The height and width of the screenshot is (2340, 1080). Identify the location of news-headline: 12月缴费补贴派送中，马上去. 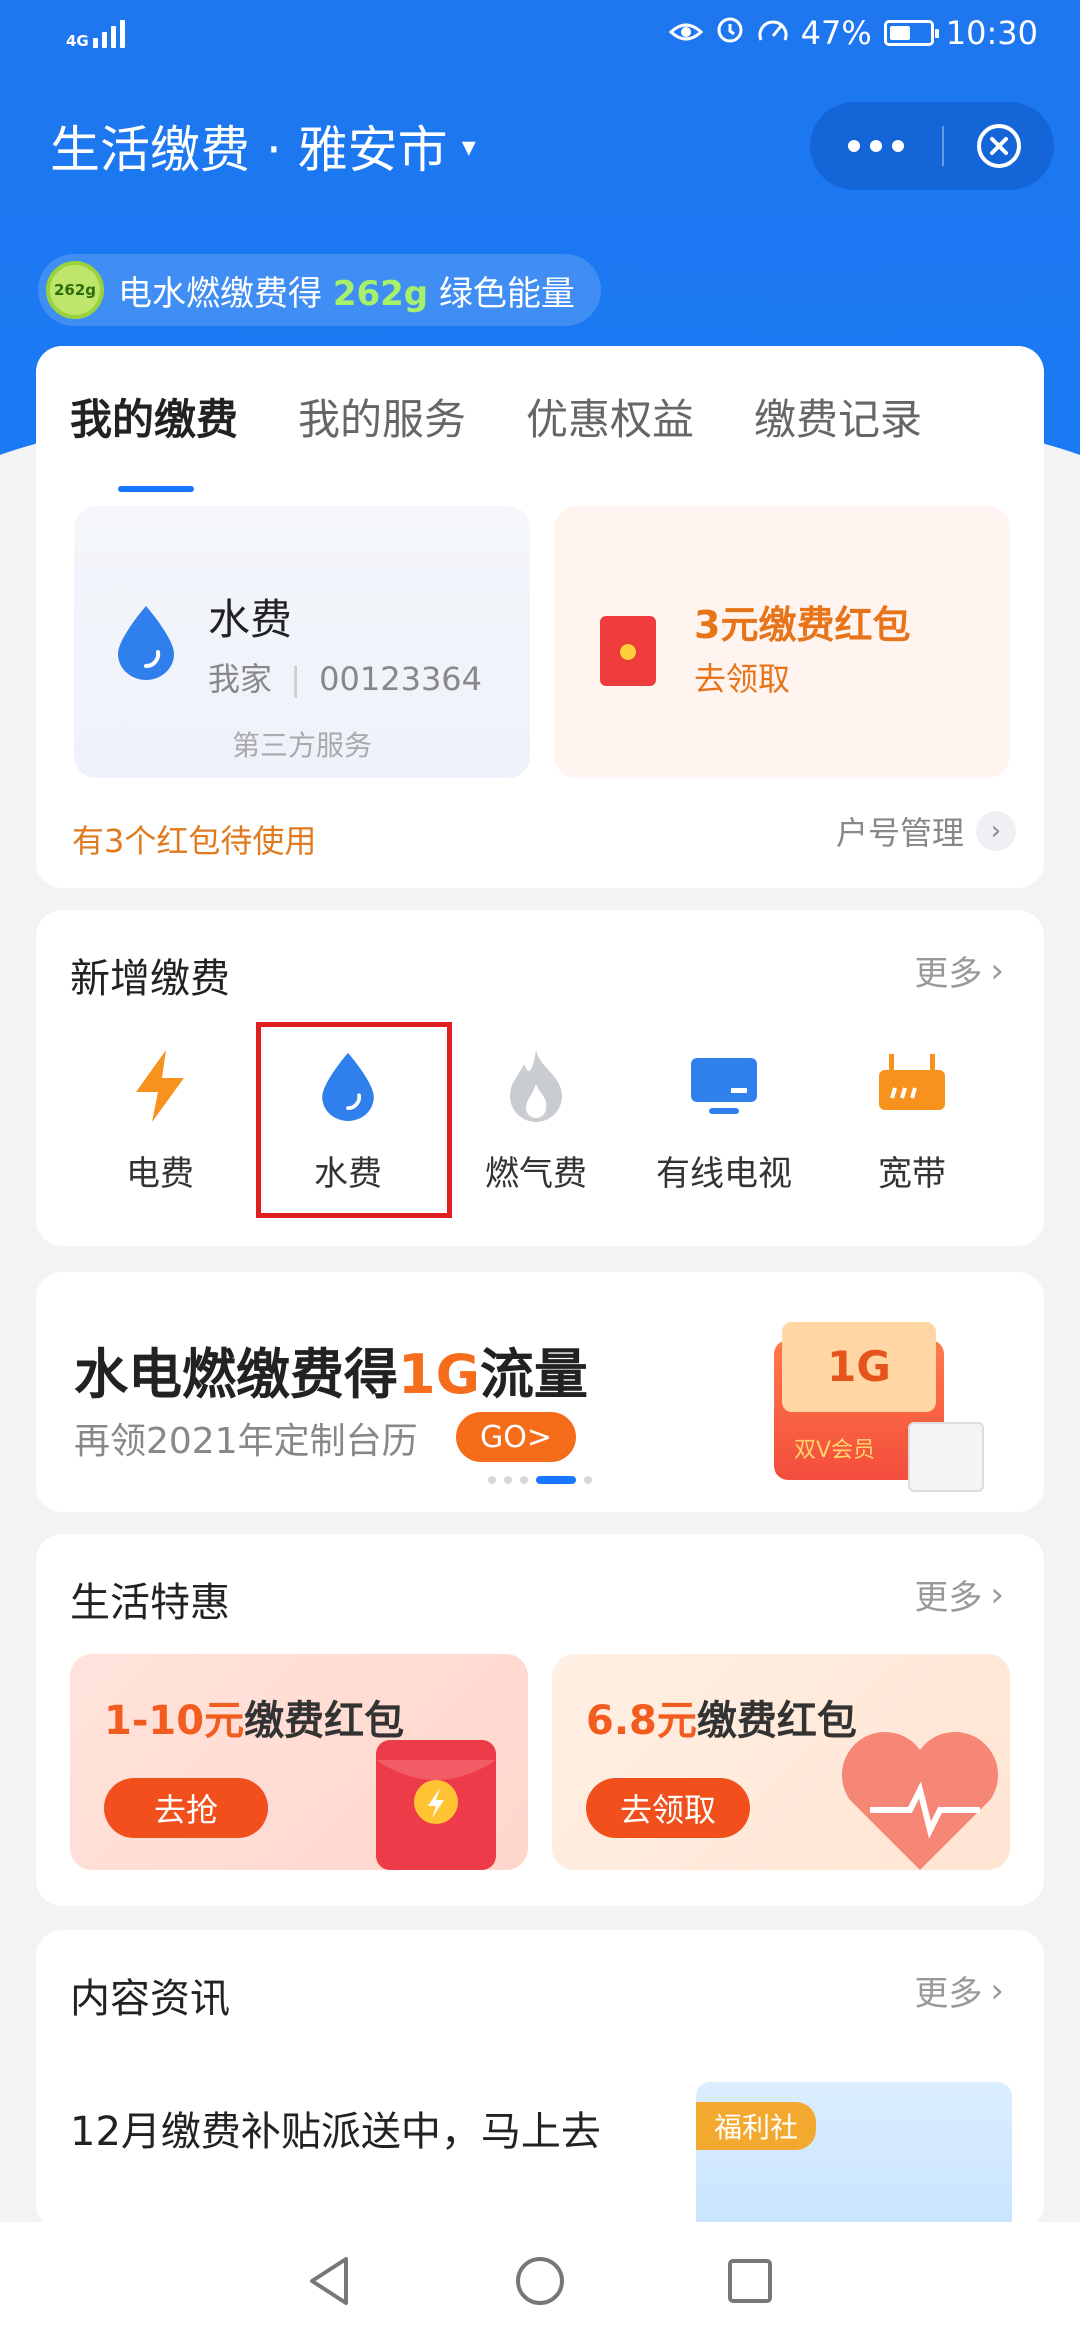
(350, 2132).